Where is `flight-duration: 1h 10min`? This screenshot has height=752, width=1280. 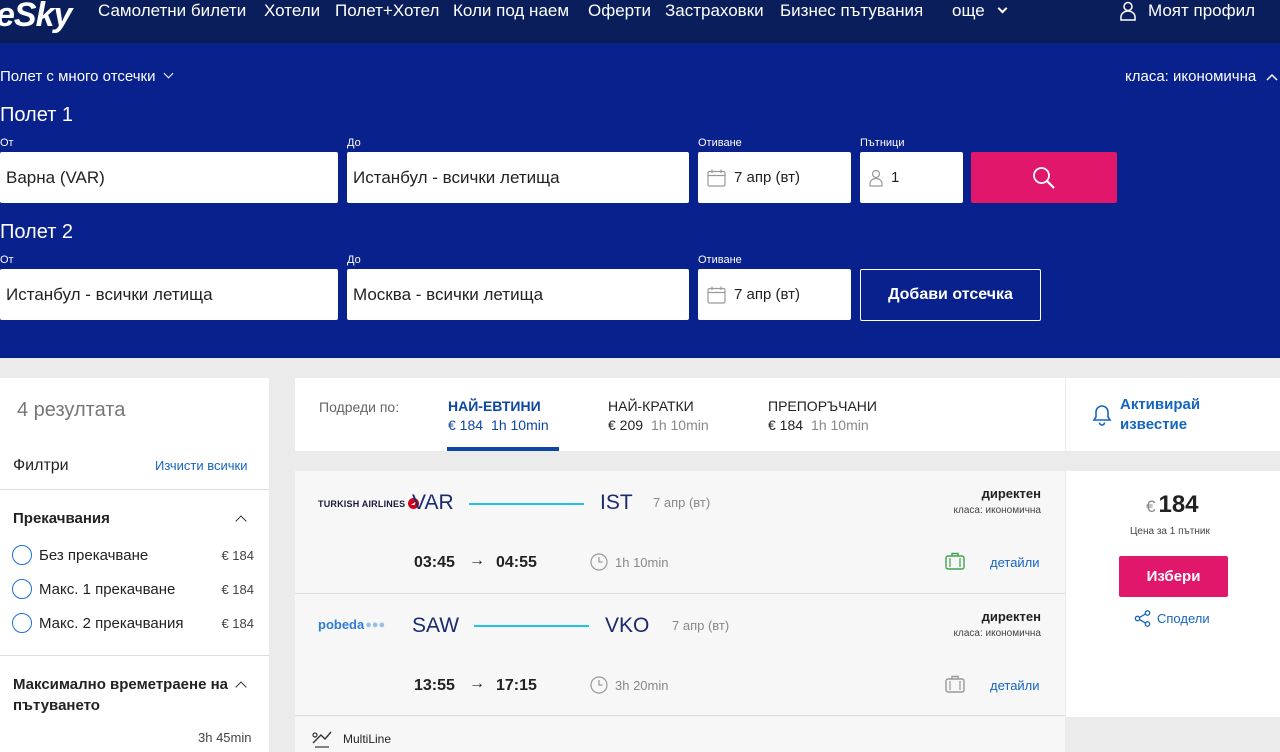 flight-duration: 1h 10min is located at coordinates (642, 562).